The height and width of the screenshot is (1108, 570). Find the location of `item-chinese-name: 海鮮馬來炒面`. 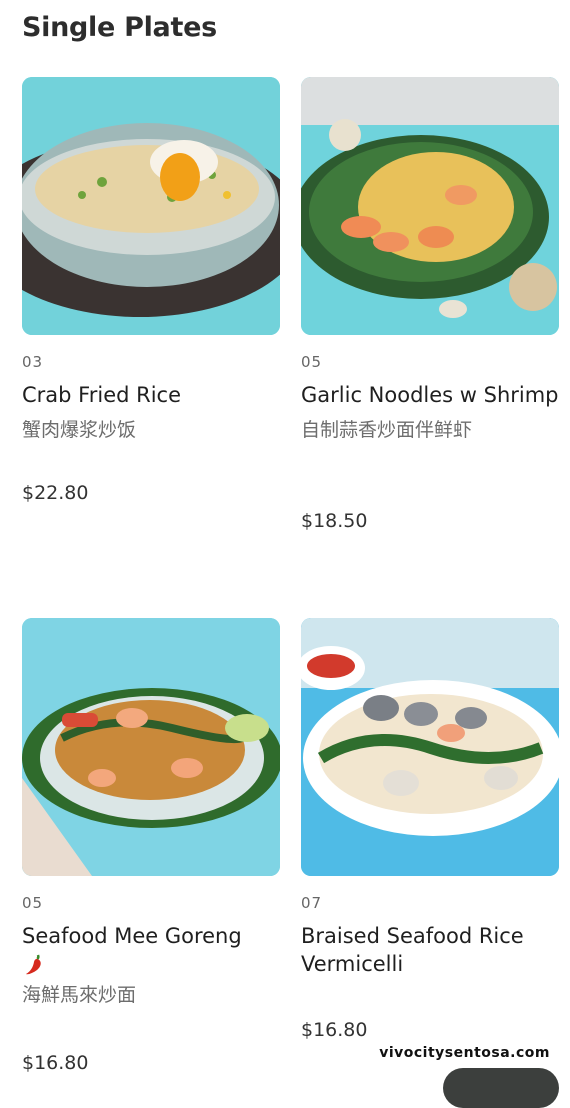

item-chinese-name: 海鮮馬來炒面 is located at coordinates (79, 995).